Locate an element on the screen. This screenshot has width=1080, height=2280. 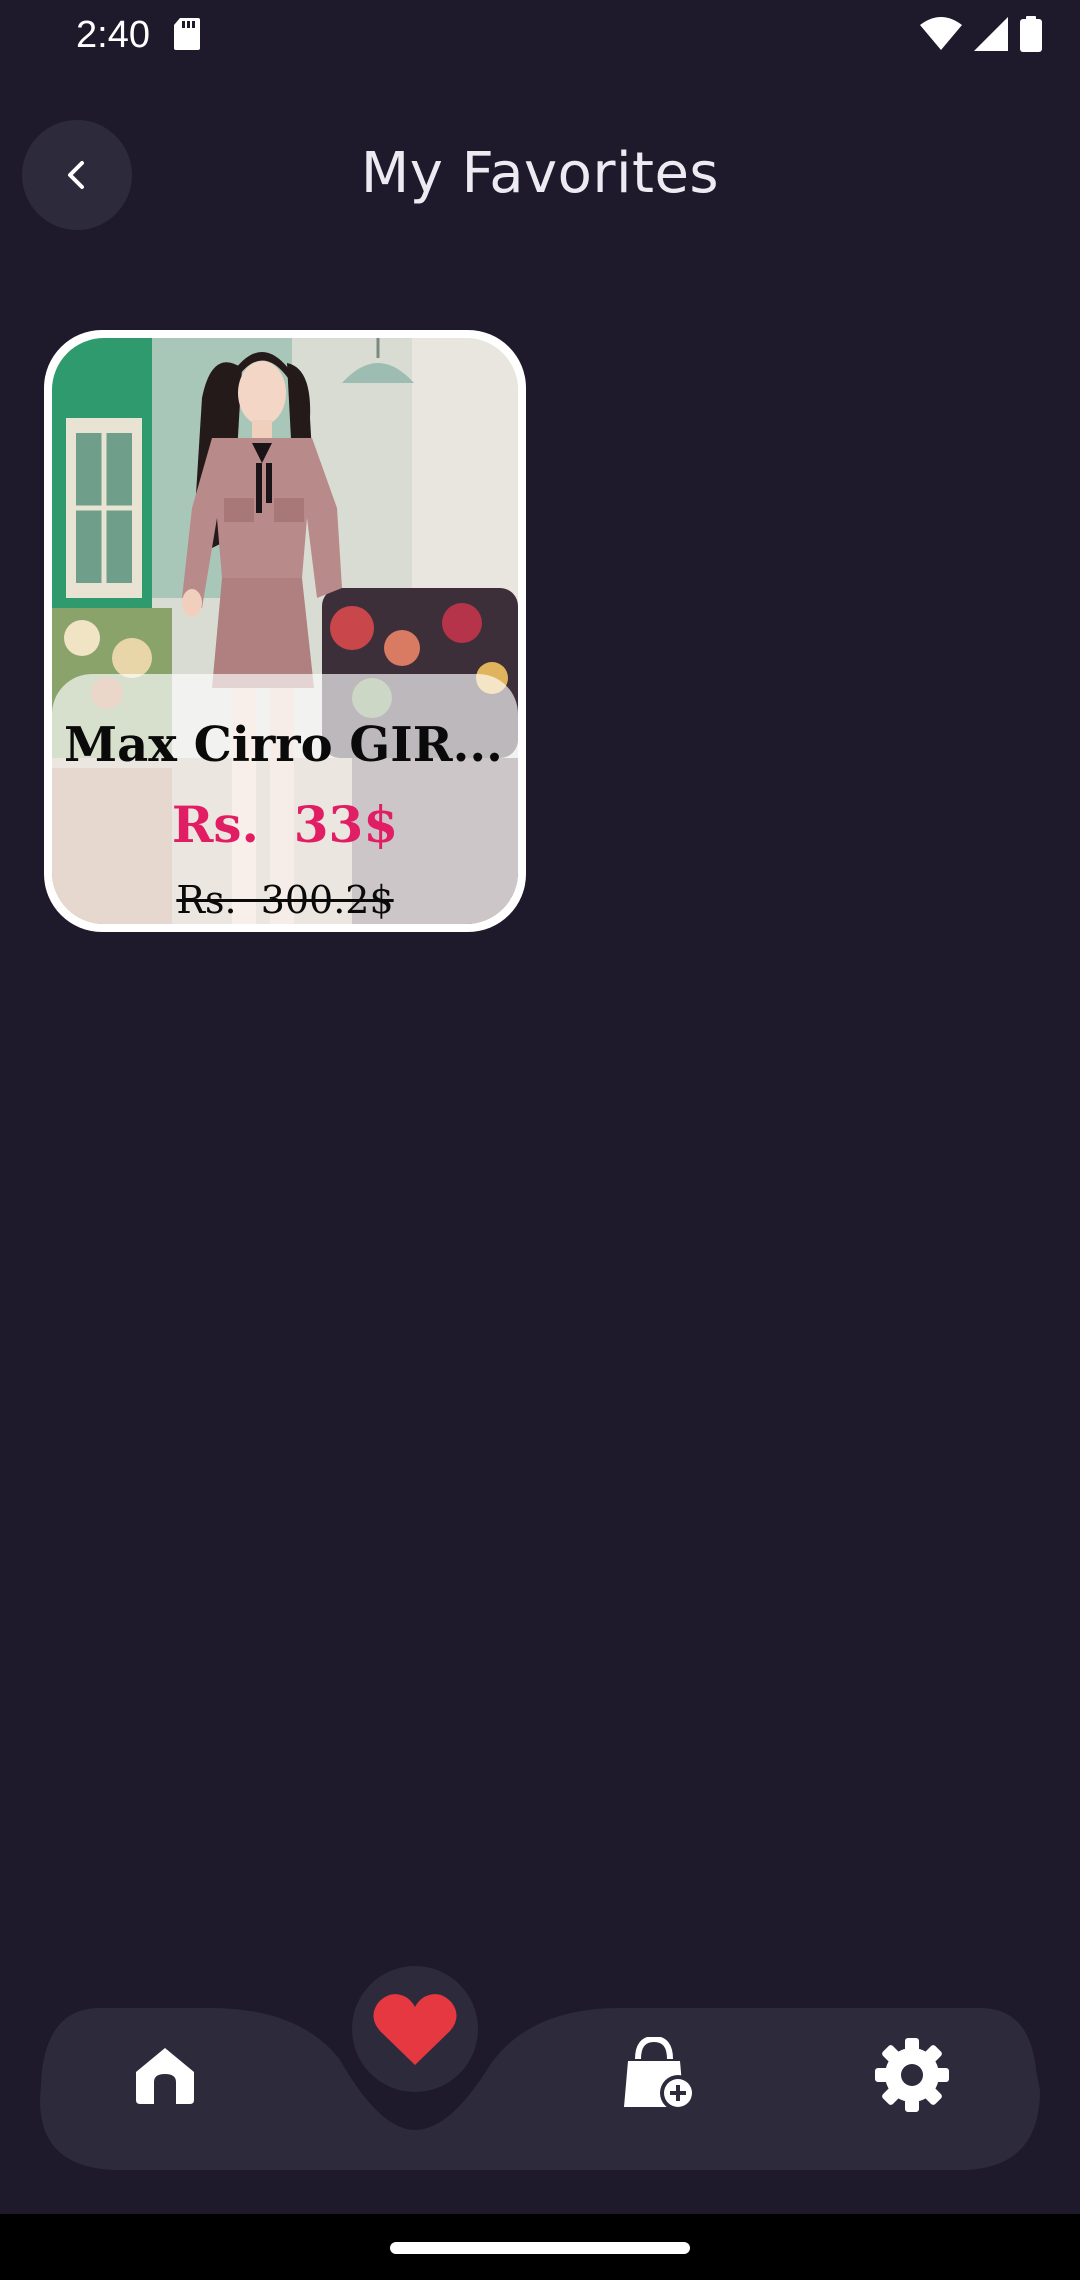
heart-icon is located at coordinates (415, 2029).